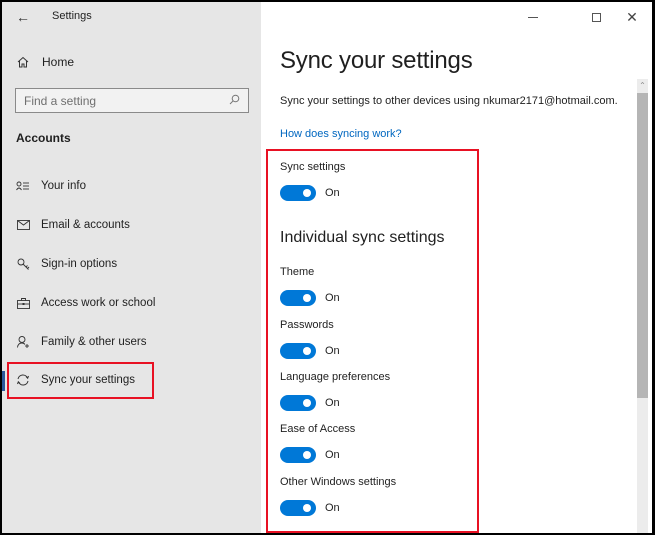  What do you see at coordinates (310, 339) in the screenshot?
I see `passwords-toggle-group: Passwords On` at bounding box center [310, 339].